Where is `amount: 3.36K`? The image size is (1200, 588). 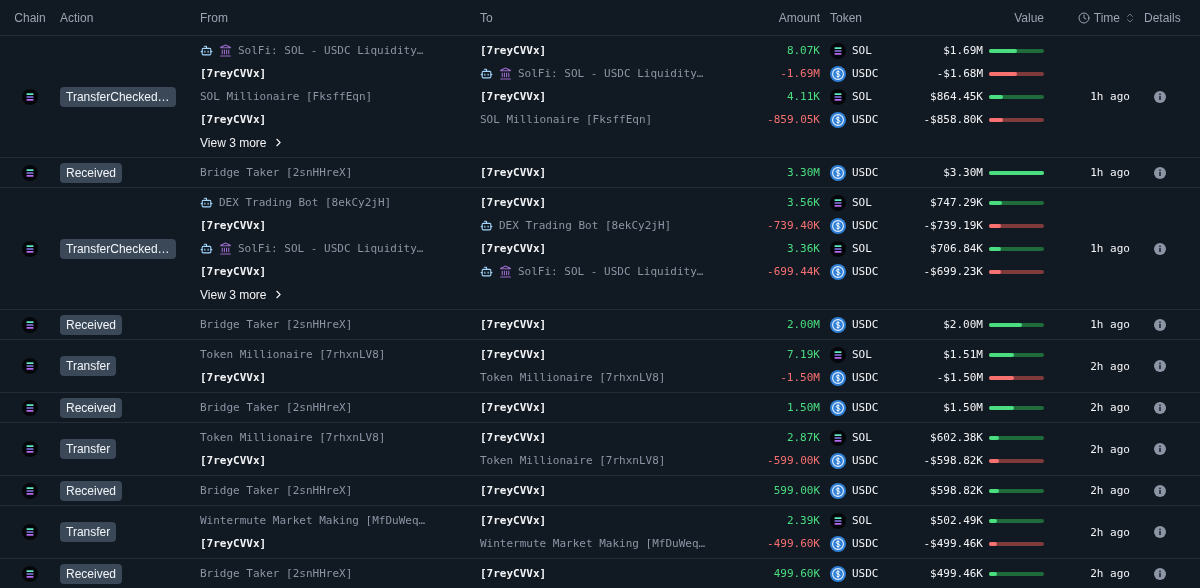 amount: 3.36K is located at coordinates (803, 248).